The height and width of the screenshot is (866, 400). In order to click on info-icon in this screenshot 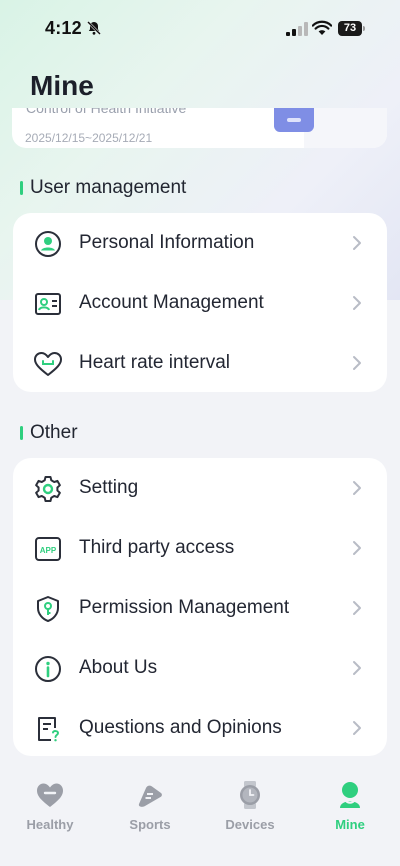, I will do `click(48, 669)`.